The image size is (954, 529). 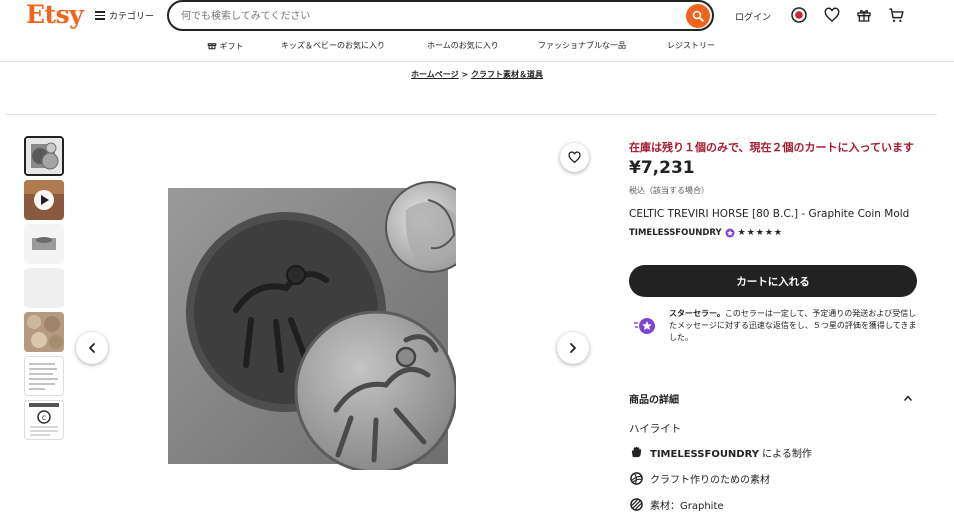 I want to click on highlight-craft-text: クラフト作りのための素材, so click(x=710, y=480).